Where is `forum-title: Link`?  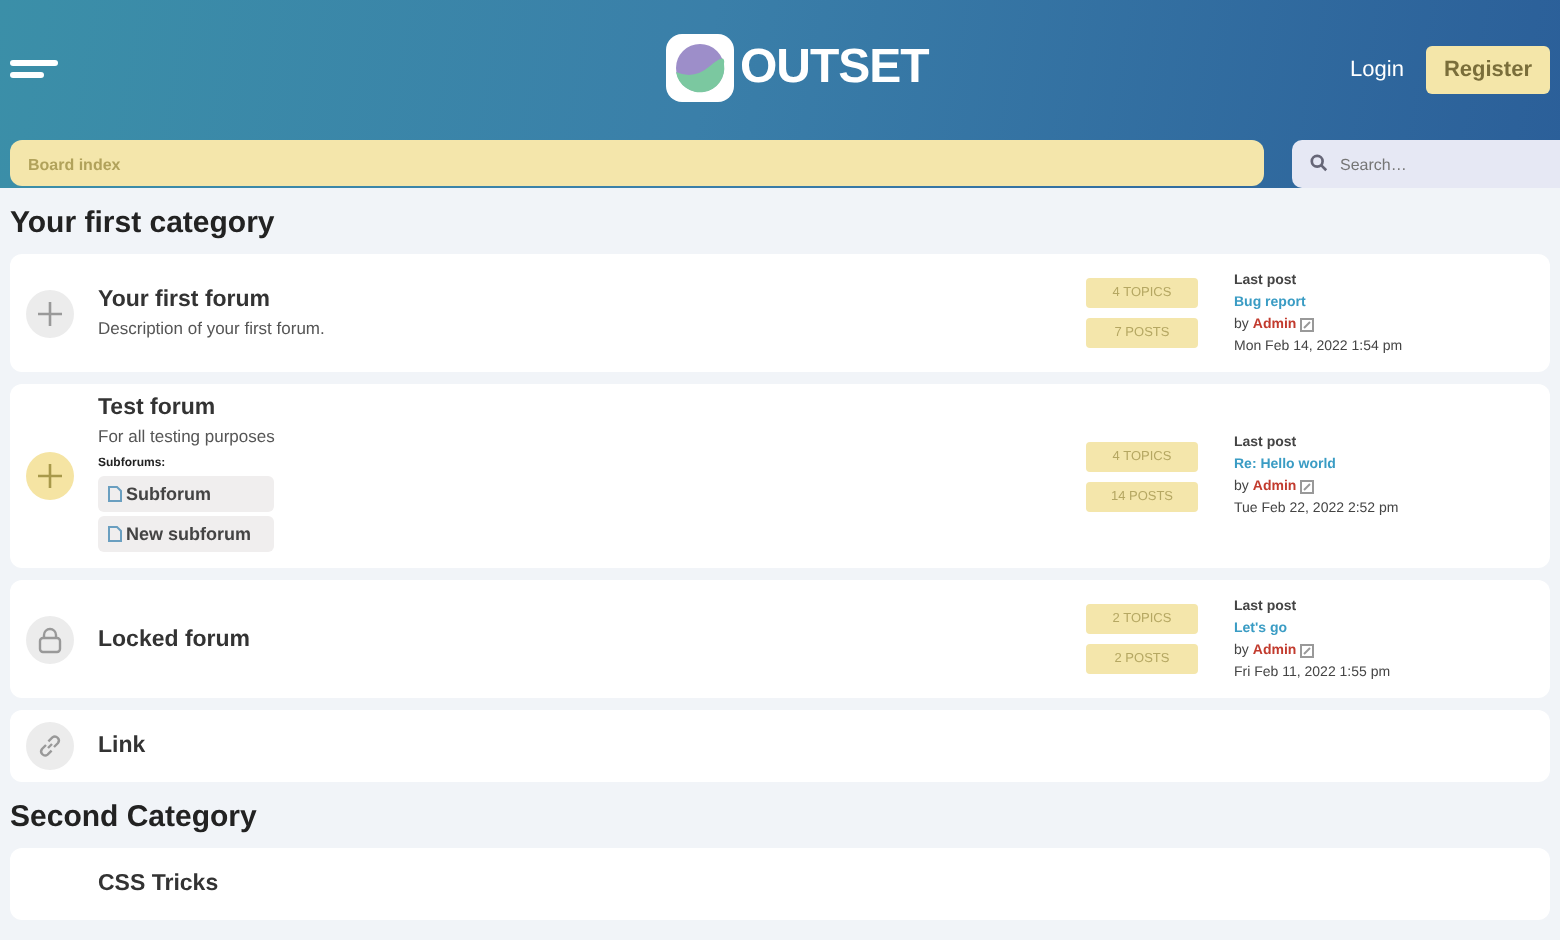
forum-title: Link is located at coordinates (816, 746).